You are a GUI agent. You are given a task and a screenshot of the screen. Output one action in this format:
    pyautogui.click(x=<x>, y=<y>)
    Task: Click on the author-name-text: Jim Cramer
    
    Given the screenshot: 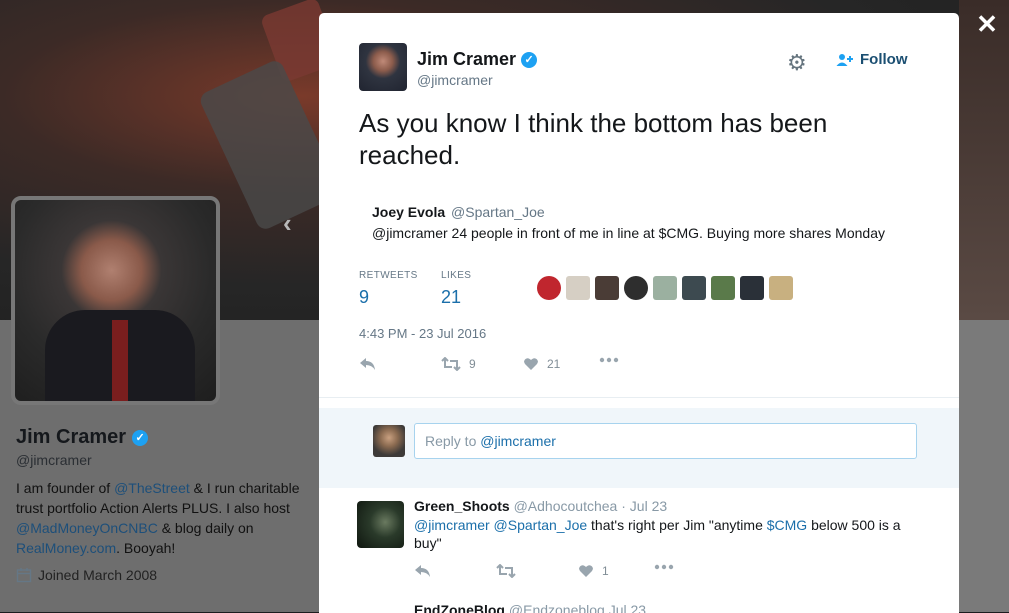 What is the action you would take?
    pyautogui.click(x=466, y=59)
    